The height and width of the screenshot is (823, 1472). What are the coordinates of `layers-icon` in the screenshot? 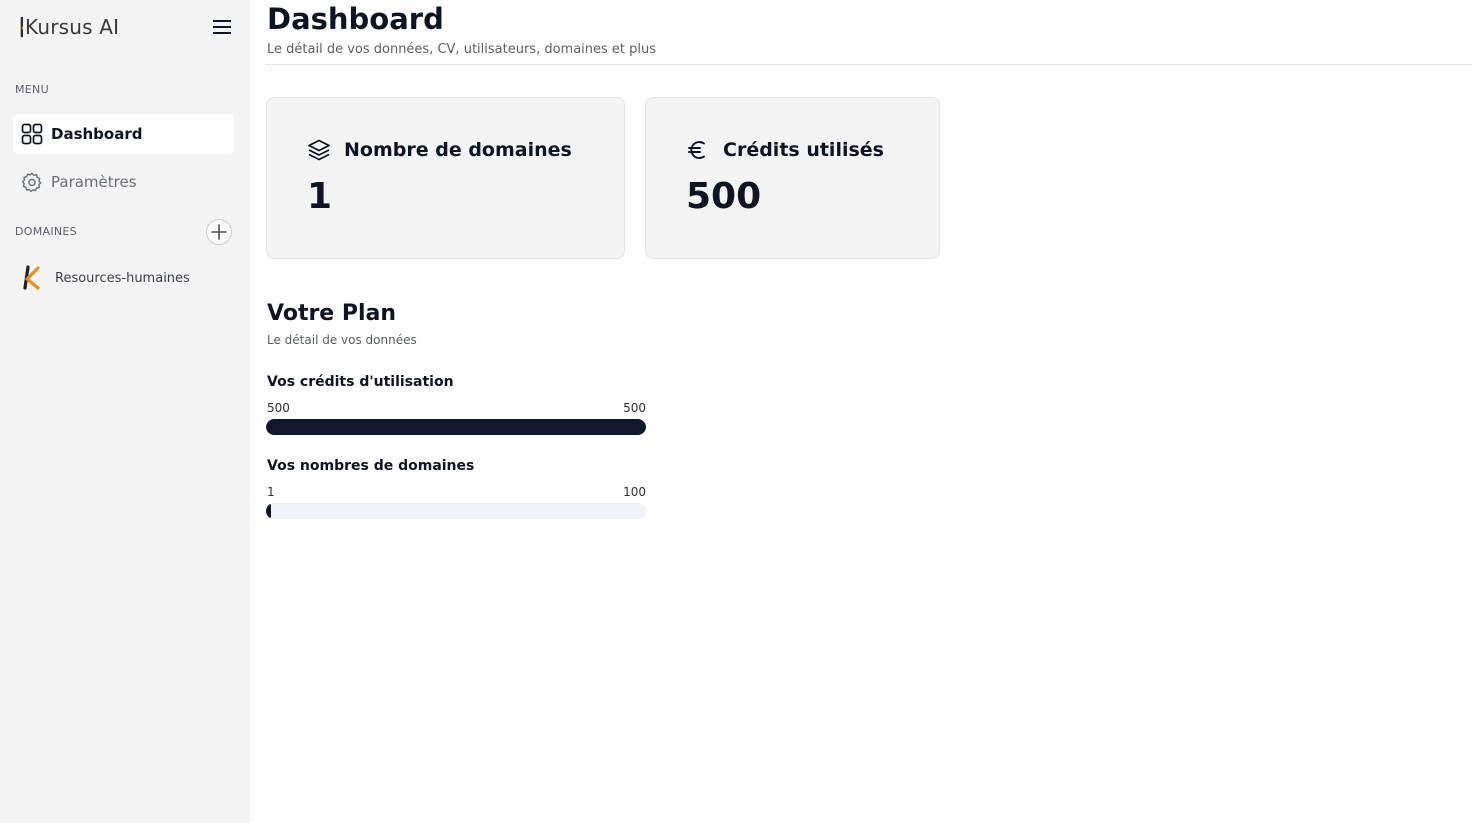 It's located at (319, 150).